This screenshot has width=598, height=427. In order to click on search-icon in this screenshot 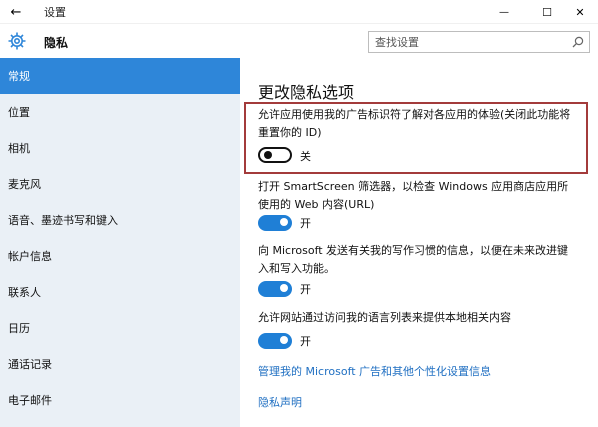, I will do `click(578, 42)`.